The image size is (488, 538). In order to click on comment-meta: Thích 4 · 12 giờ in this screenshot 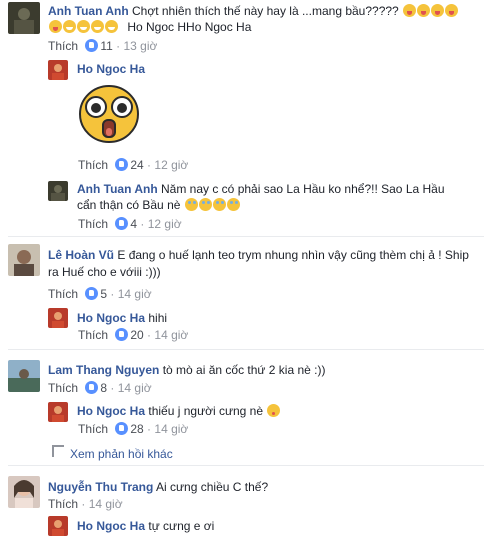, I will do `click(130, 224)`.